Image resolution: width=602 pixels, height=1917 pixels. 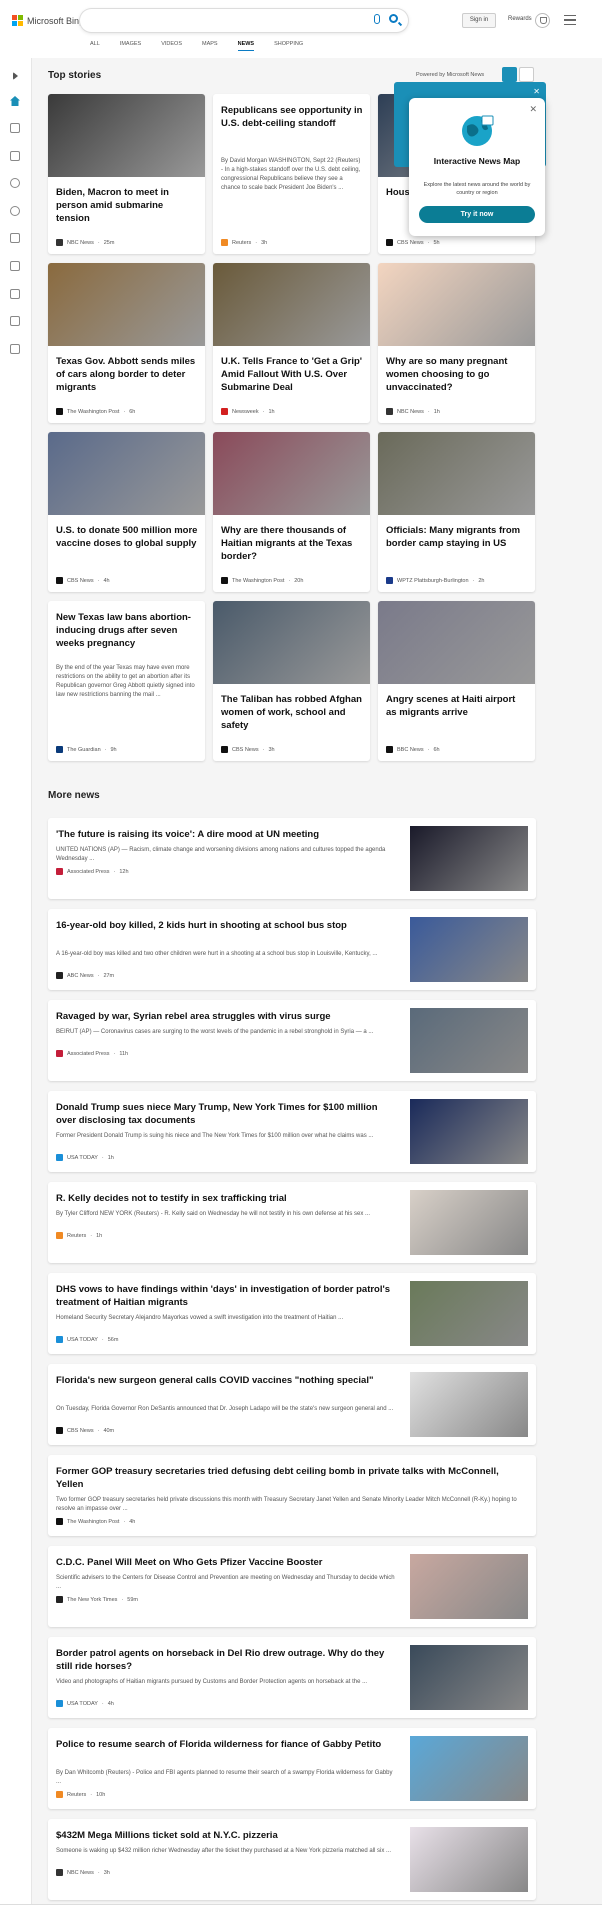 What do you see at coordinates (95, 46) in the screenshot?
I see `tab-all: ALL` at bounding box center [95, 46].